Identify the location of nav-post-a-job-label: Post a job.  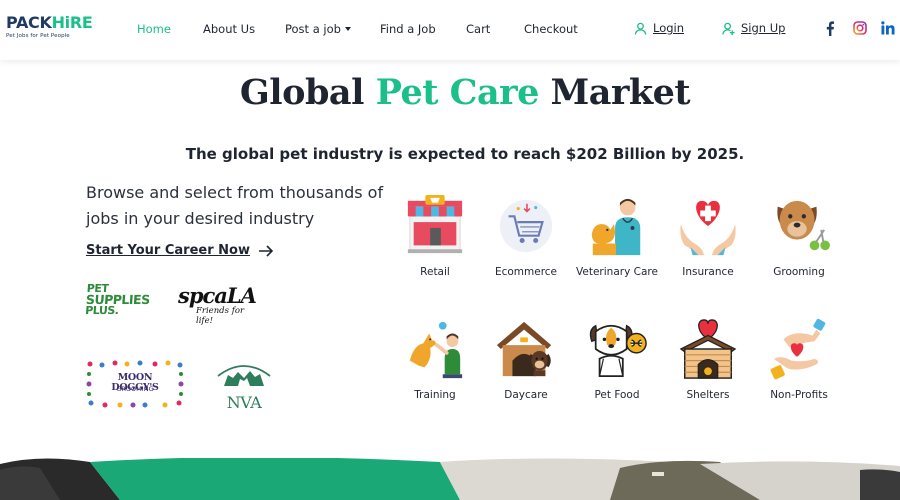
(313, 29).